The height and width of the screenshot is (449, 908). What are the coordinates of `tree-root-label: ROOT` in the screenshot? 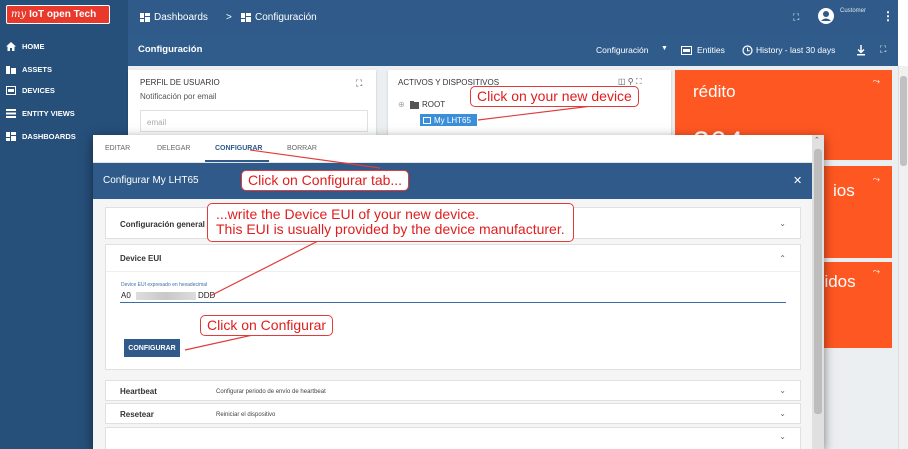 It's located at (433, 104).